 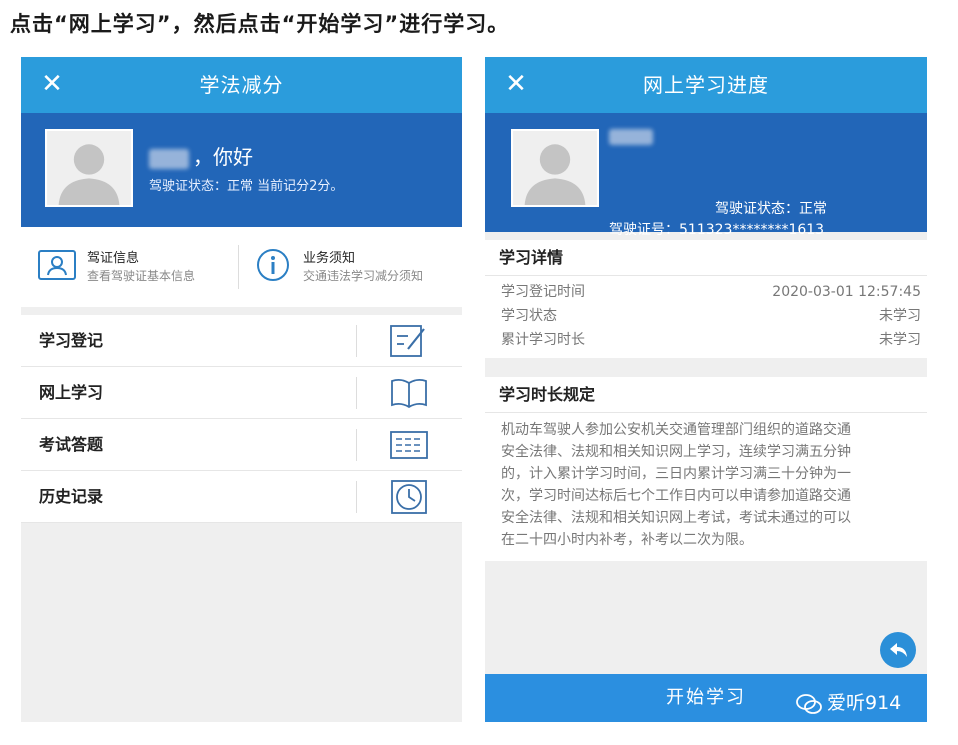 What do you see at coordinates (141, 276) in the screenshot?
I see `quick-link-subtitle: 查看驾驶证基本信息` at bounding box center [141, 276].